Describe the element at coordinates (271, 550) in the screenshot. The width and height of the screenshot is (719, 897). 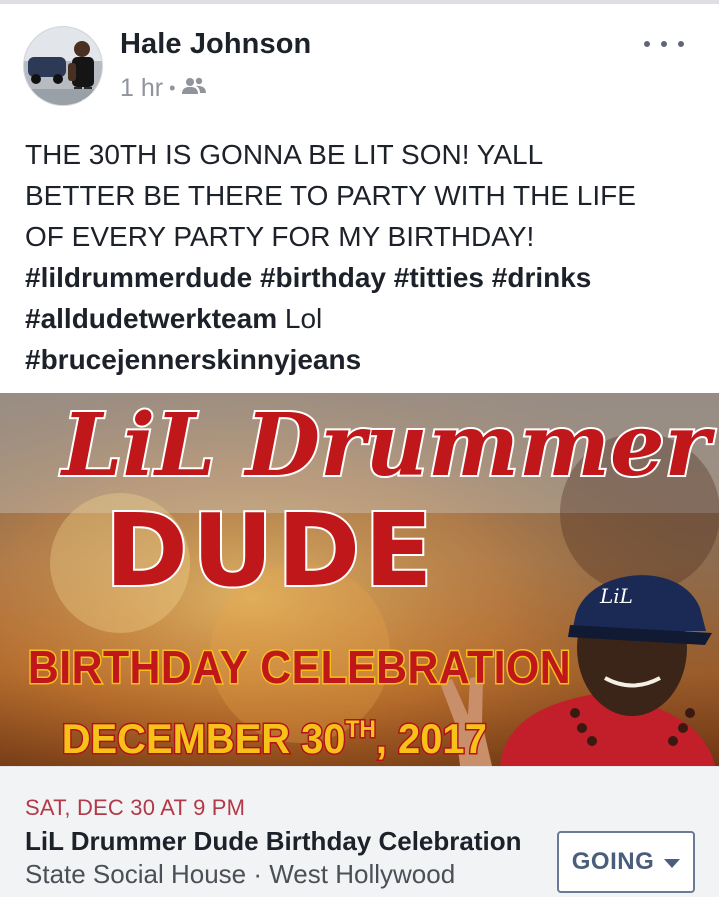
I see `banner-title-line-2: DUDE` at that location.